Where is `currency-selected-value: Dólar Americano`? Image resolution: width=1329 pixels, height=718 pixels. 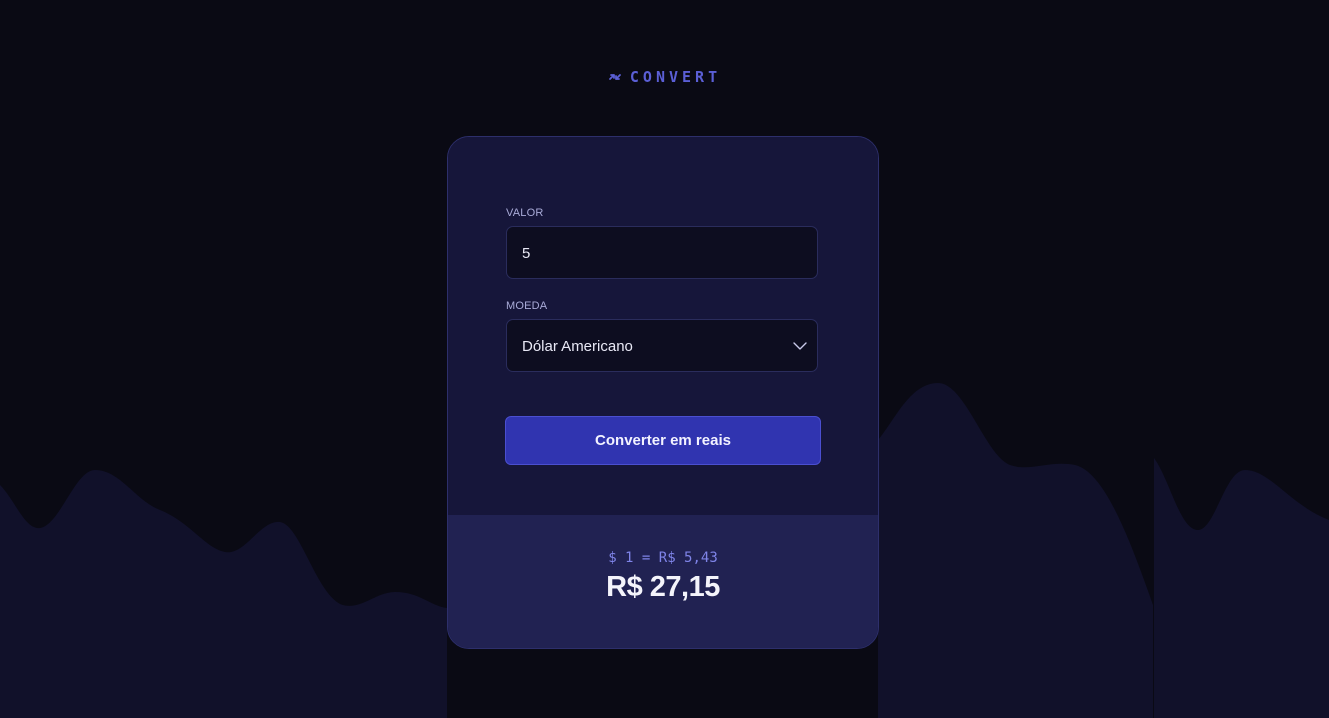
currency-selected-value: Dólar Americano is located at coordinates (577, 346).